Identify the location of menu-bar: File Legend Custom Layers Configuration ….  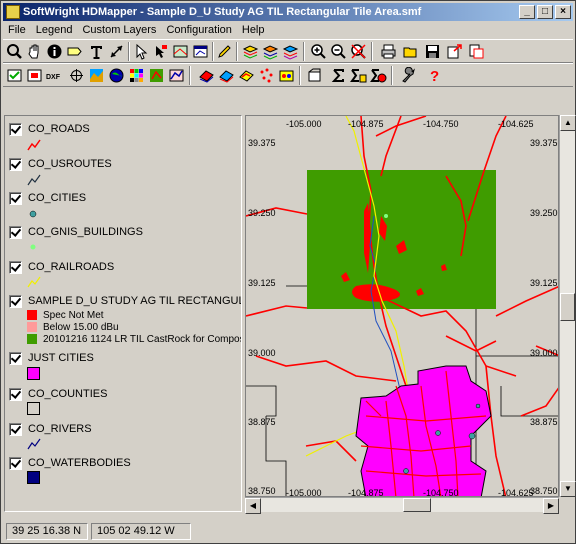
(136, 30).